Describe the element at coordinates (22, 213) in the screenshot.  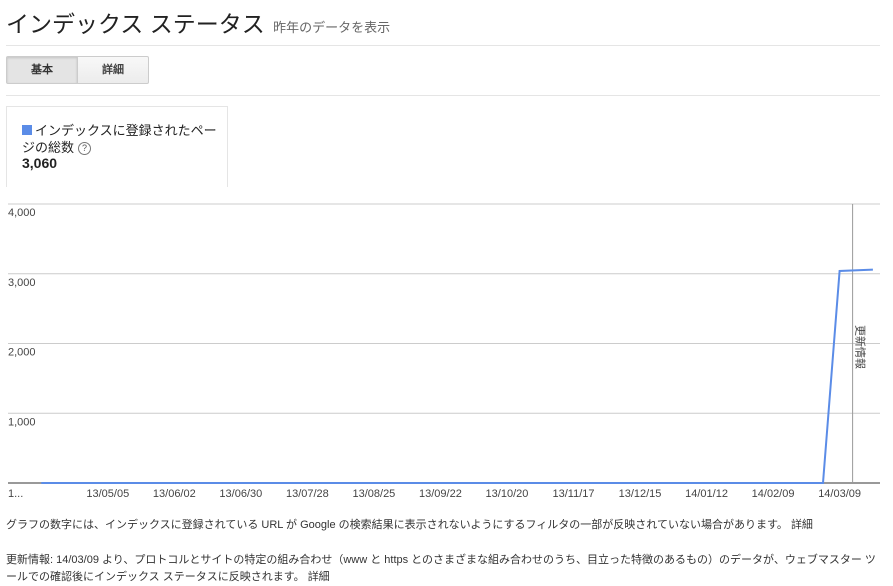
I see `y-tick-label: 4,000` at that location.